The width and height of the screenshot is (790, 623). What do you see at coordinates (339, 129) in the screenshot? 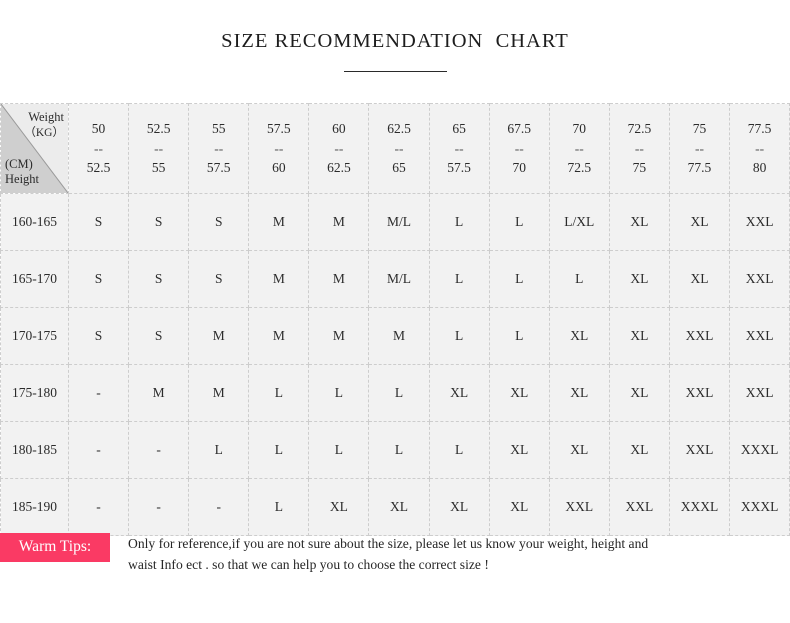
I see `weight-range-from: 60` at bounding box center [339, 129].